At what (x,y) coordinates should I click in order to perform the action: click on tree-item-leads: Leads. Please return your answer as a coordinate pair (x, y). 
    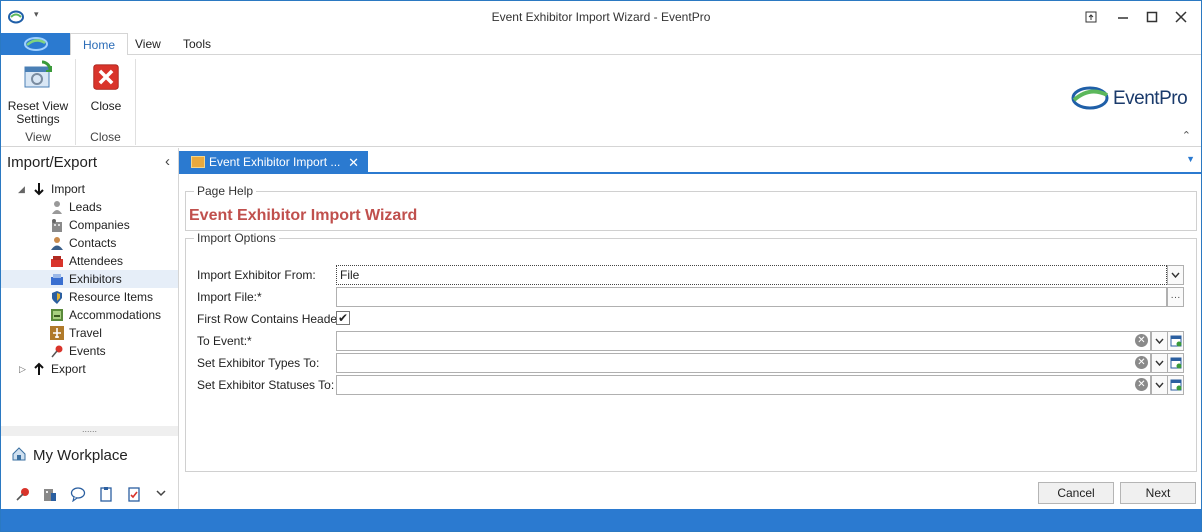
    Looking at the image, I should click on (89, 207).